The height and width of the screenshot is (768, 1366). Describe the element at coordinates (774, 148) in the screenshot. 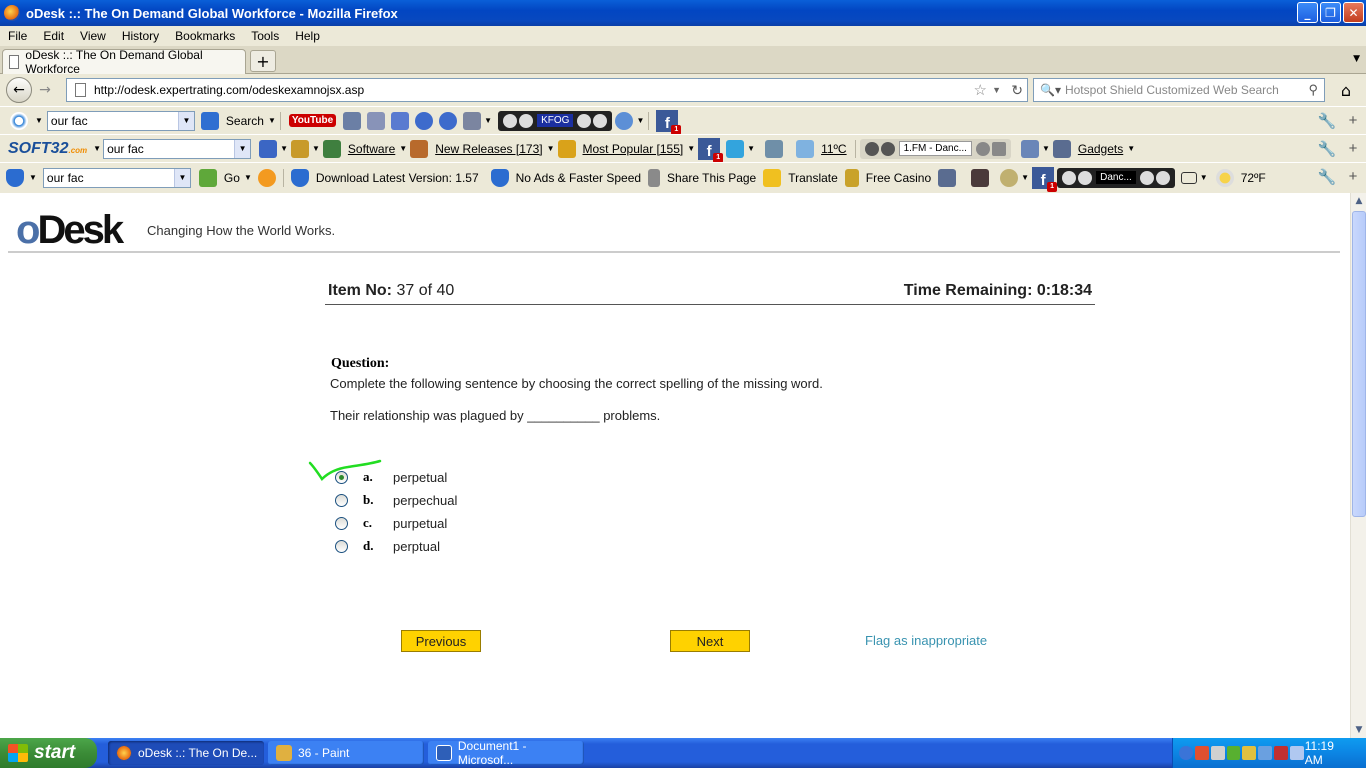

I see `globe-icon` at that location.